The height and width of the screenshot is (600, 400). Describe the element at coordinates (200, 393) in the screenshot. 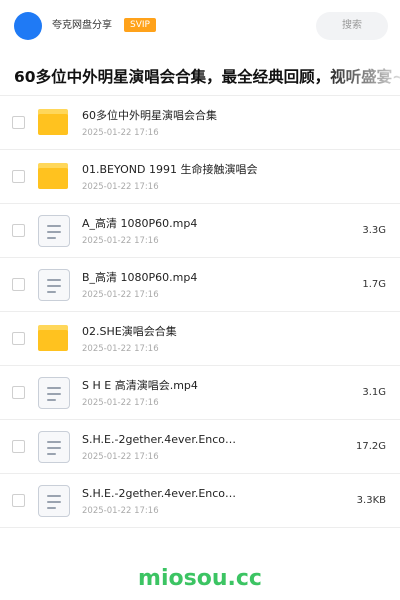

I see `list-item: S H E 高清演唱会.mp4 2025-01-22 17:16 3.1G` at that location.